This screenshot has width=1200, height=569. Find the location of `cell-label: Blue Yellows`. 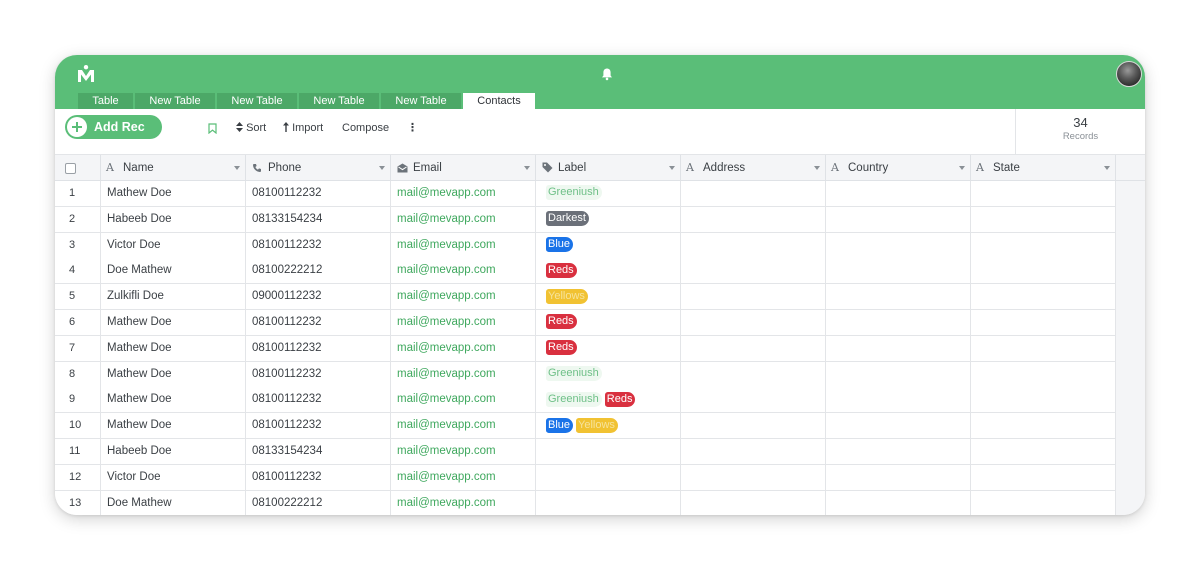

cell-label: Blue Yellows is located at coordinates (608, 426).